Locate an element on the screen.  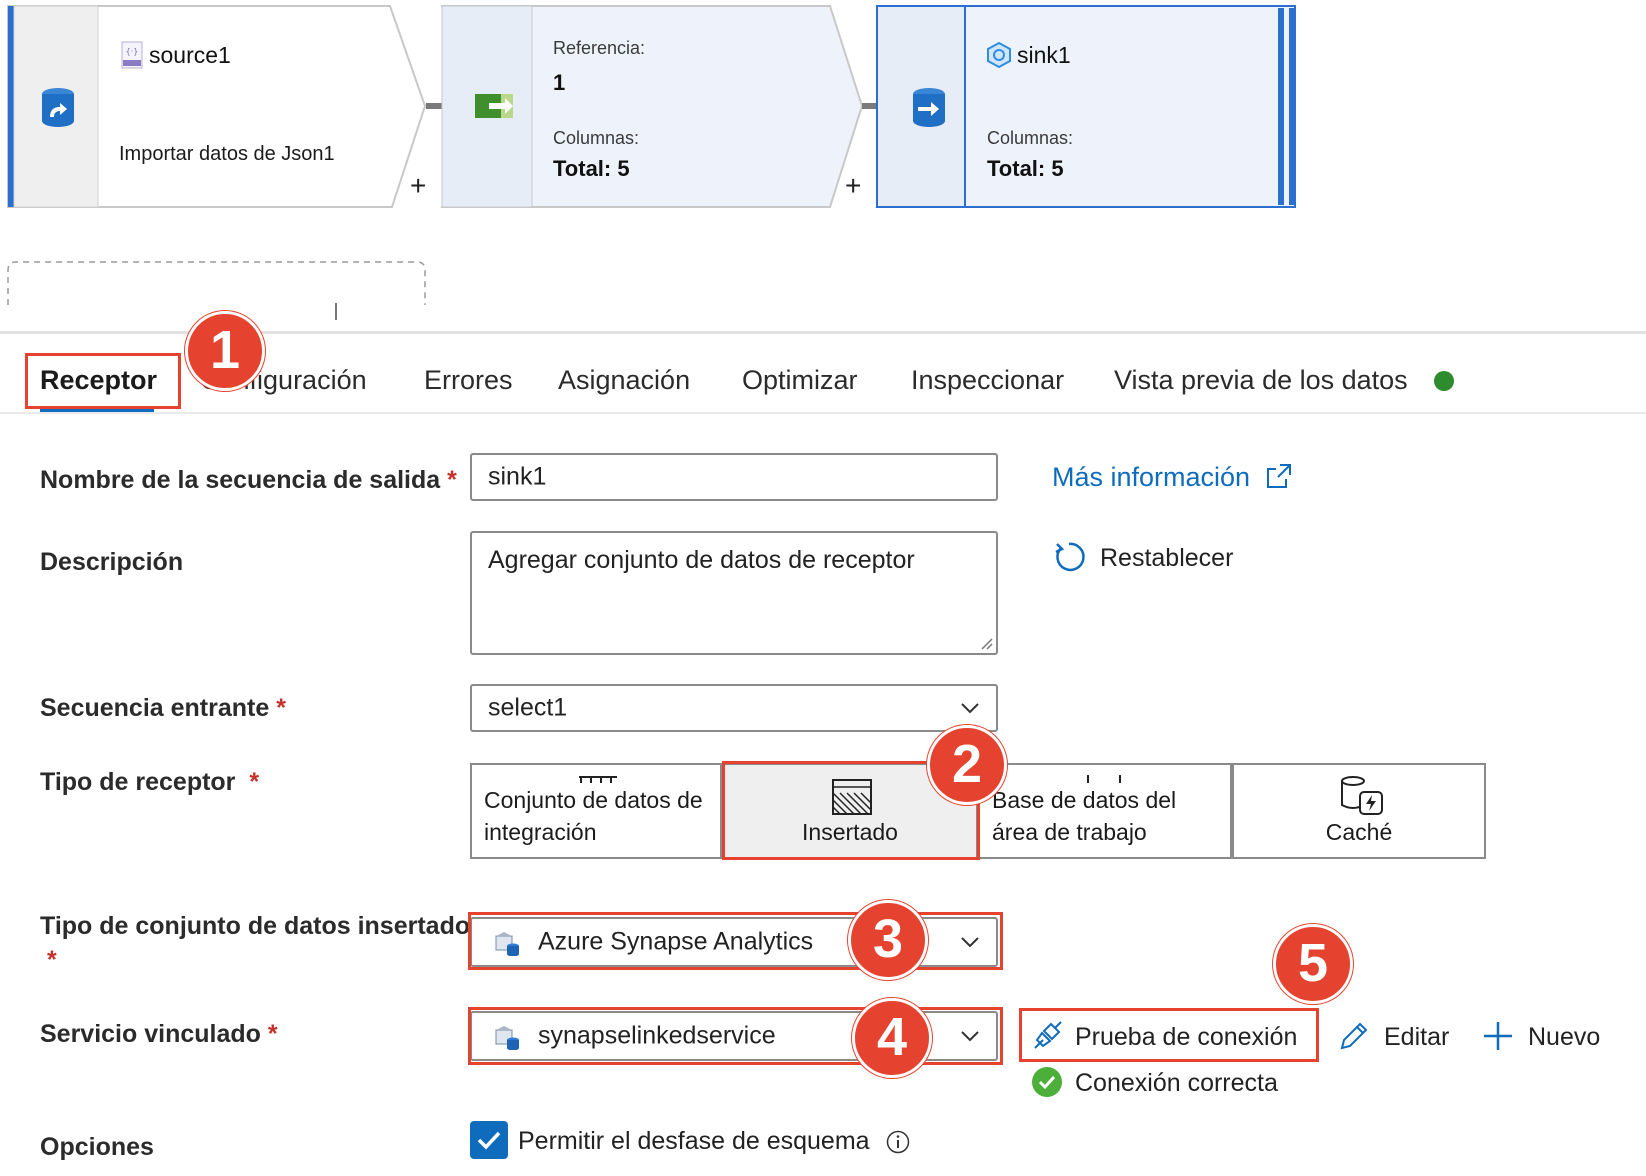
callout-badge-3: 3 is located at coordinates (888, 940).